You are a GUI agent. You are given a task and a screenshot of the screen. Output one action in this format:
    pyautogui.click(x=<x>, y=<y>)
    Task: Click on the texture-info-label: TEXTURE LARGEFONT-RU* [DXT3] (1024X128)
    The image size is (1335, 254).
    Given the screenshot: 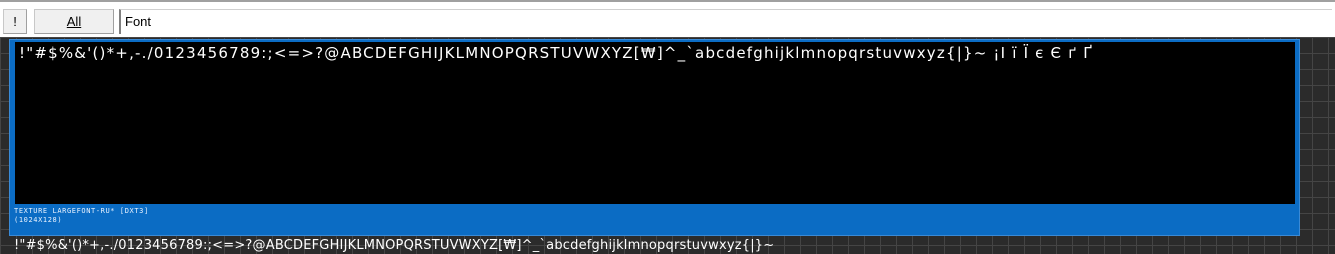 What is the action you would take?
    pyautogui.click(x=314, y=216)
    